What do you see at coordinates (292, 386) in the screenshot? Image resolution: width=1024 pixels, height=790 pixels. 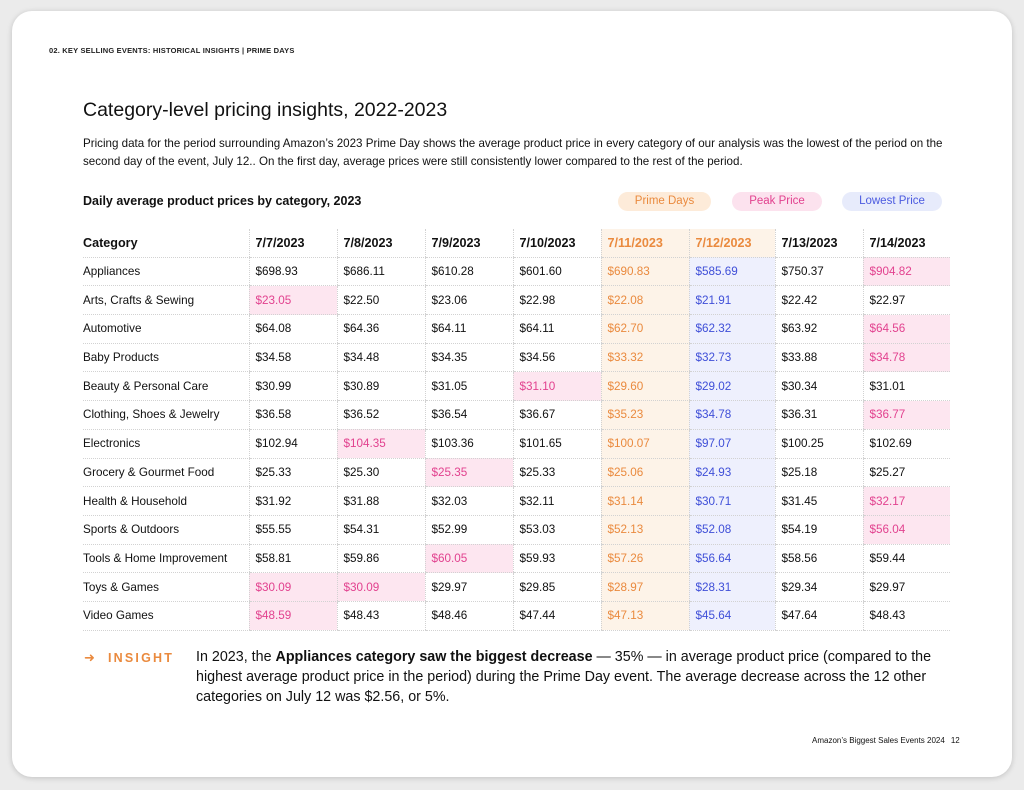 I see `price-cell: $30.99` at bounding box center [292, 386].